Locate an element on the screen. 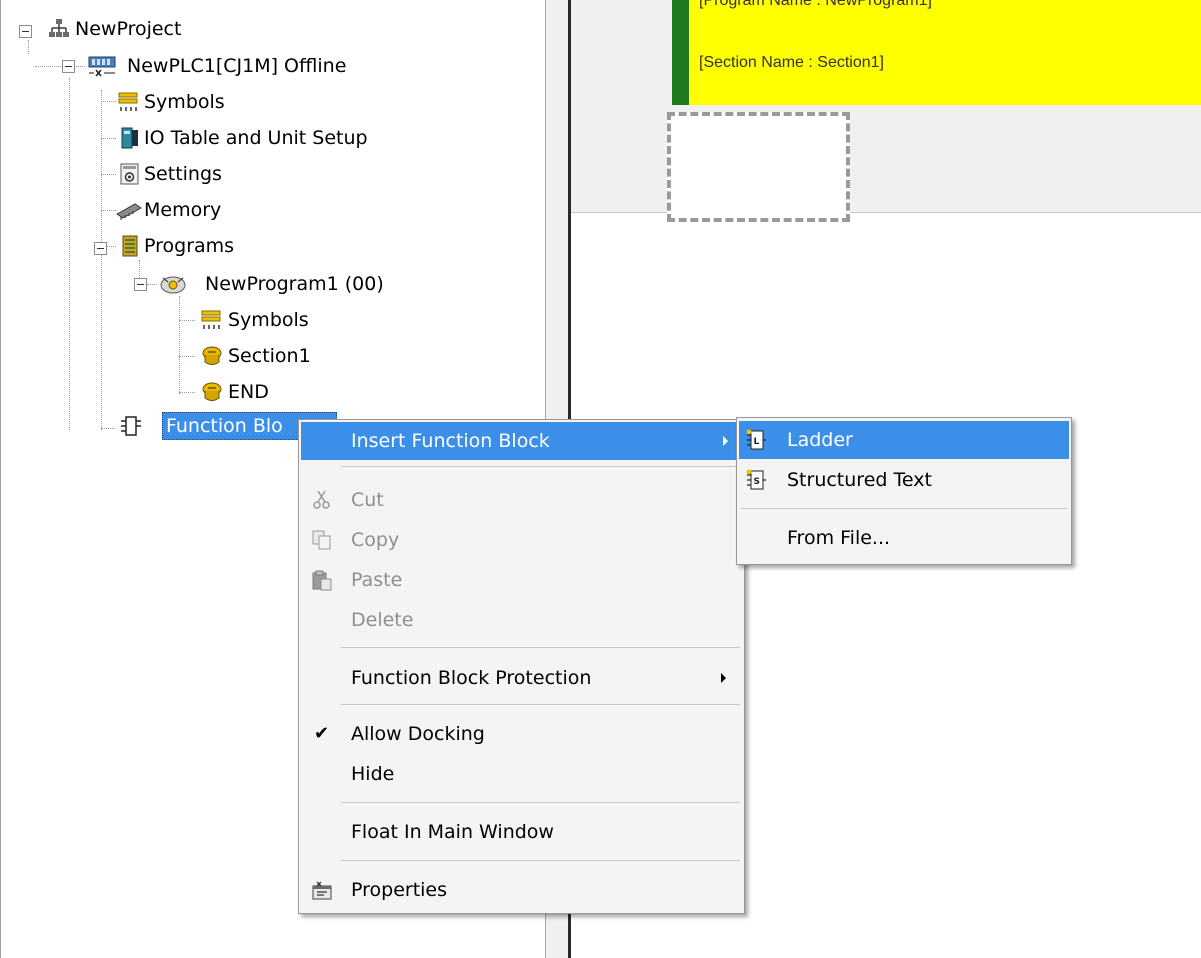  ladder-fb-icon: L is located at coordinates (756, 439).